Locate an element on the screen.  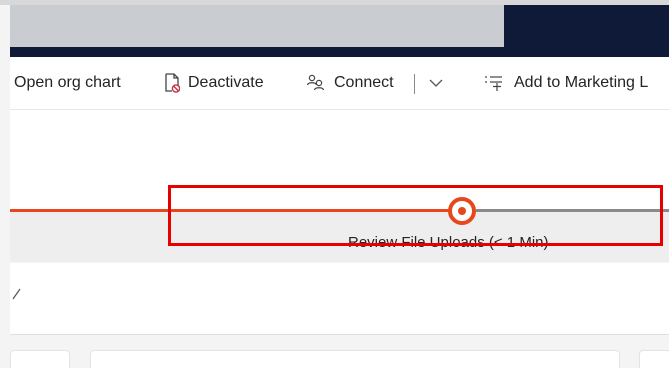
connect-button: Connect is located at coordinates (350, 83).